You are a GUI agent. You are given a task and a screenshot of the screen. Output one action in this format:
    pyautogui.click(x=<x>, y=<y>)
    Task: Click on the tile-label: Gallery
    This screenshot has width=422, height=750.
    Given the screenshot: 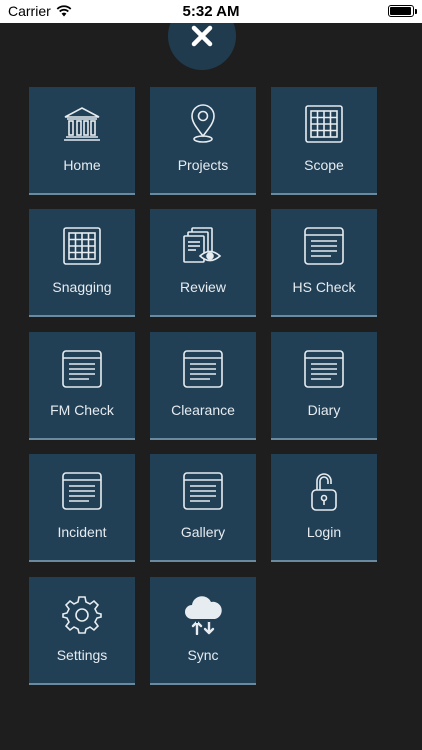 What is the action you would take?
    pyautogui.click(x=203, y=532)
    